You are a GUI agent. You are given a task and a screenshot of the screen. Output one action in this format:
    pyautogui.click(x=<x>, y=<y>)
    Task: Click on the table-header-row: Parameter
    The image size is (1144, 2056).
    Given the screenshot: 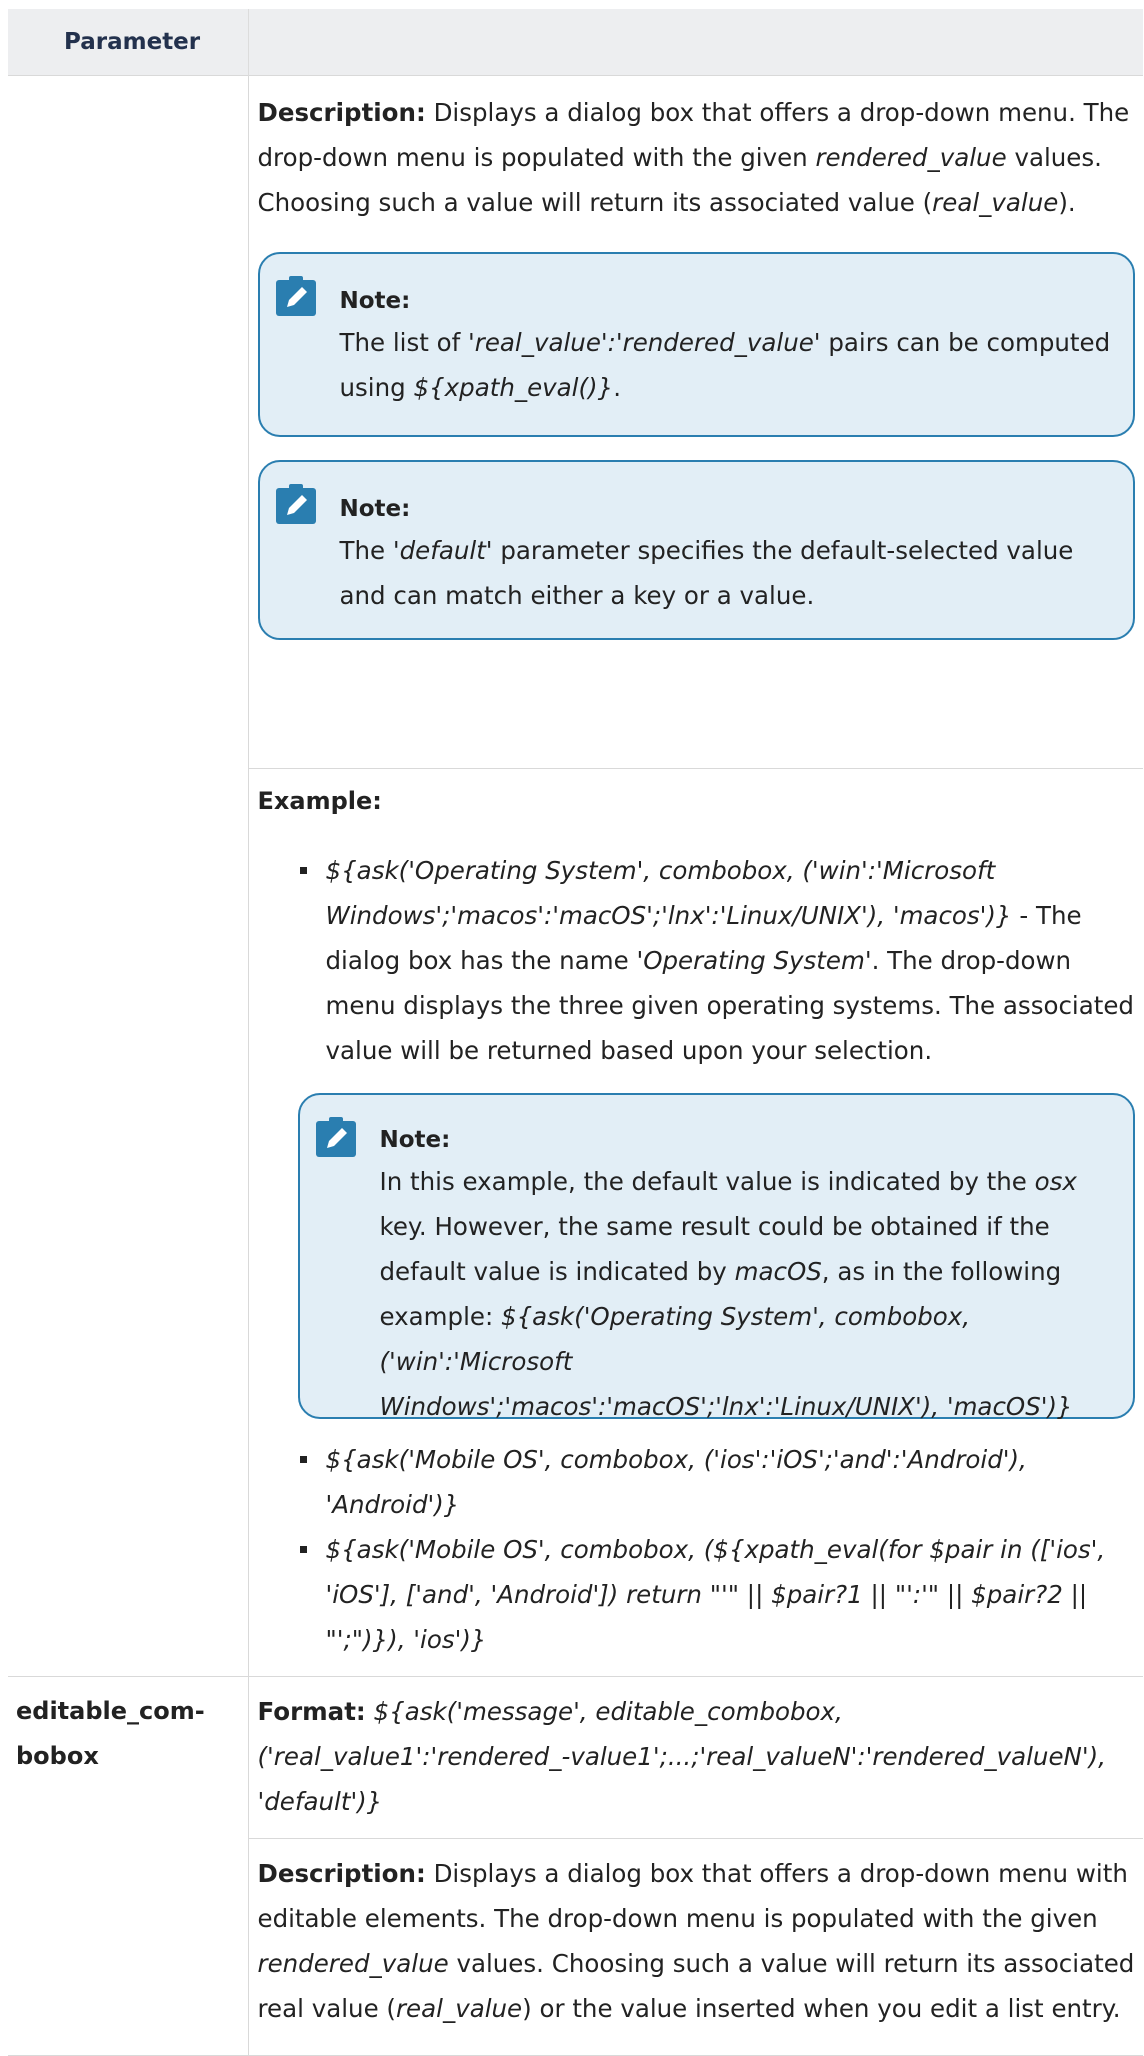 What is the action you would take?
    pyautogui.click(x=575, y=42)
    